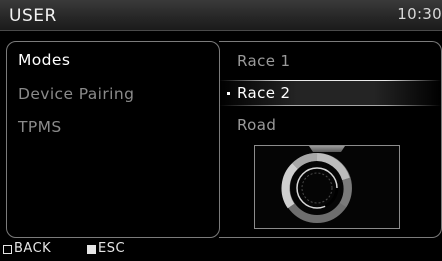 This screenshot has width=442, height=261. I want to click on submenu-item-road: Road, so click(256, 125).